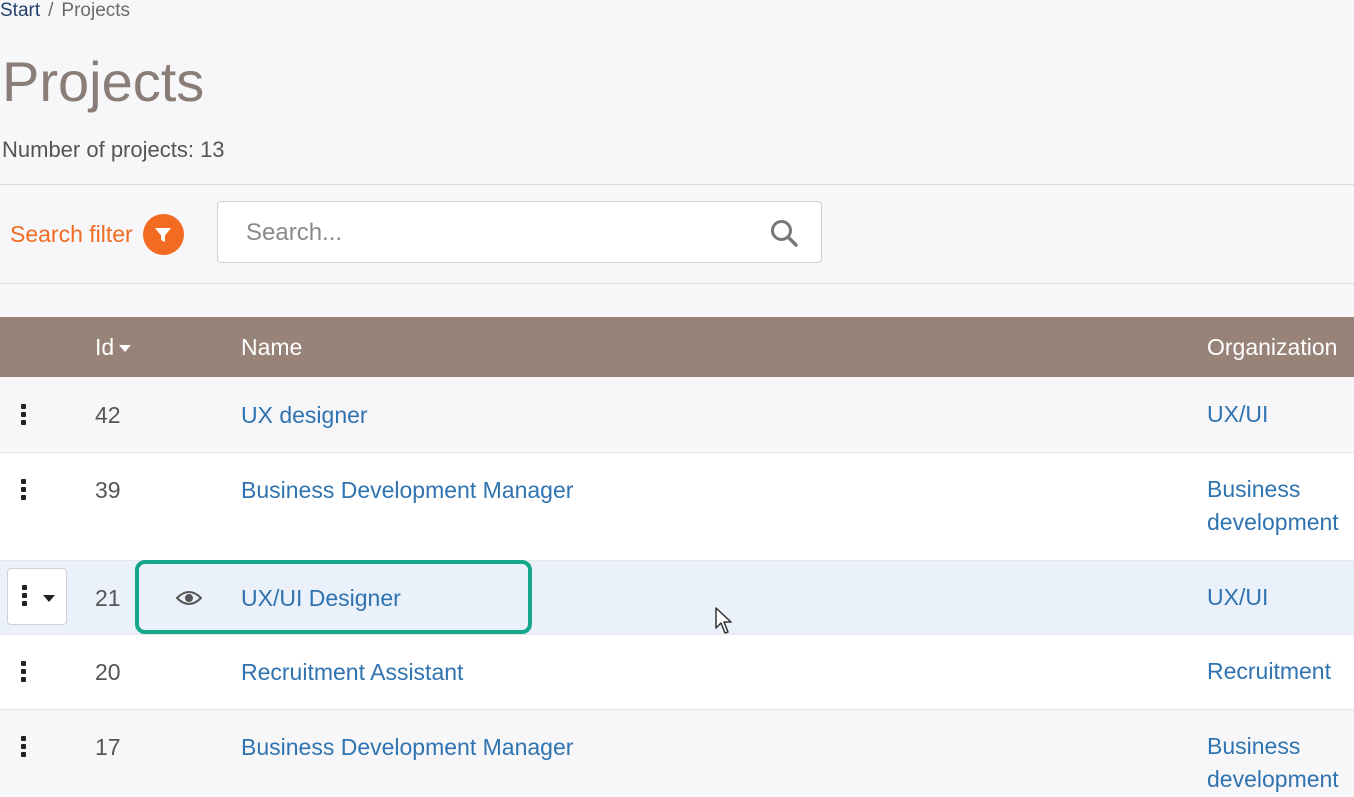 The width and height of the screenshot is (1354, 797). Describe the element at coordinates (271, 347) in the screenshot. I see `column-header-name: Name` at that location.